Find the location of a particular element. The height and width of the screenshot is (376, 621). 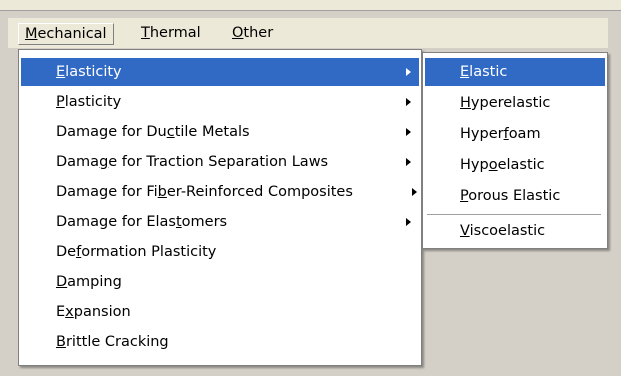

menu-mnemonic: O is located at coordinates (238, 33).